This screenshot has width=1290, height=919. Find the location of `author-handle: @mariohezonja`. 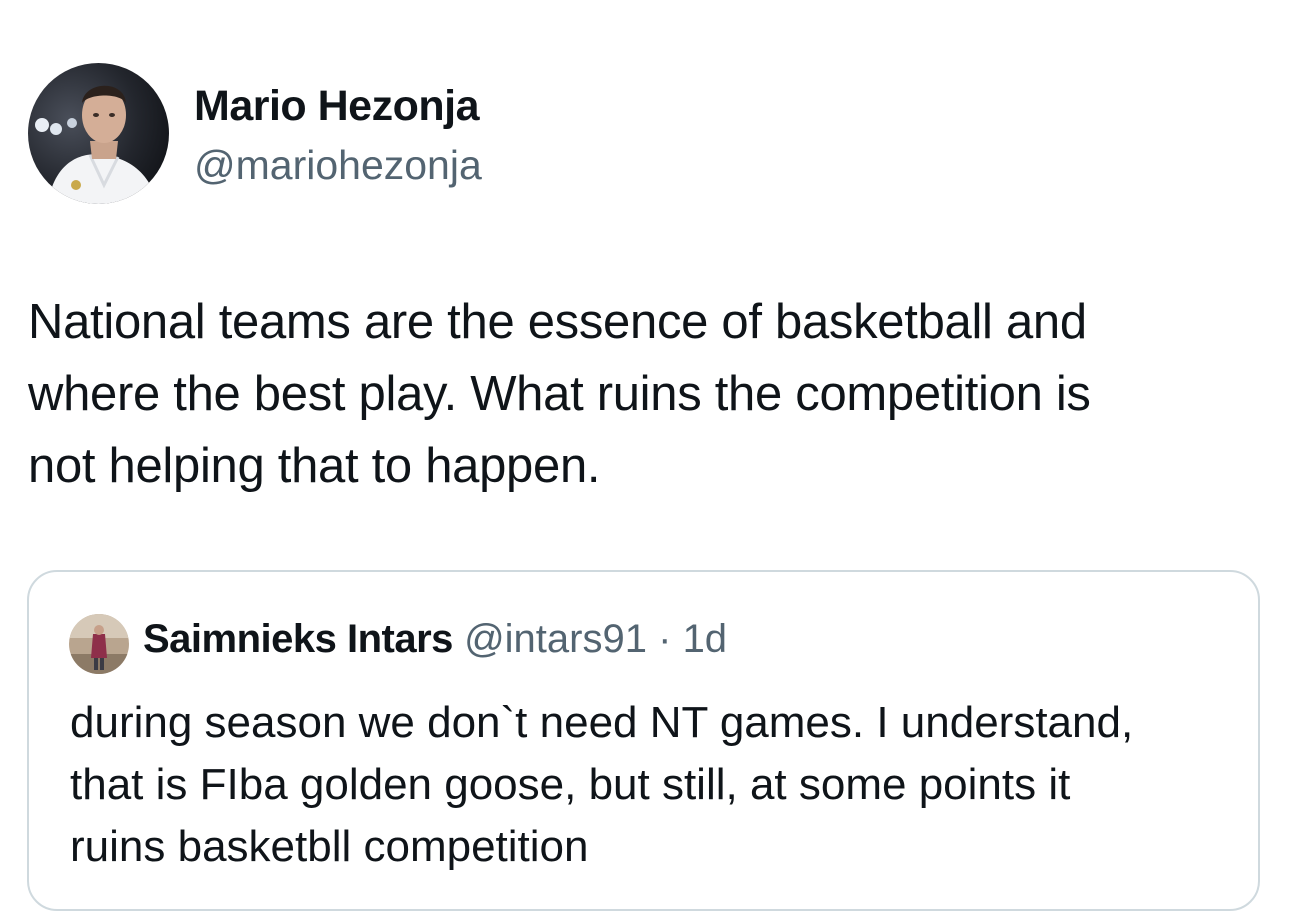

author-handle: @mariohezonja is located at coordinates (338, 165).